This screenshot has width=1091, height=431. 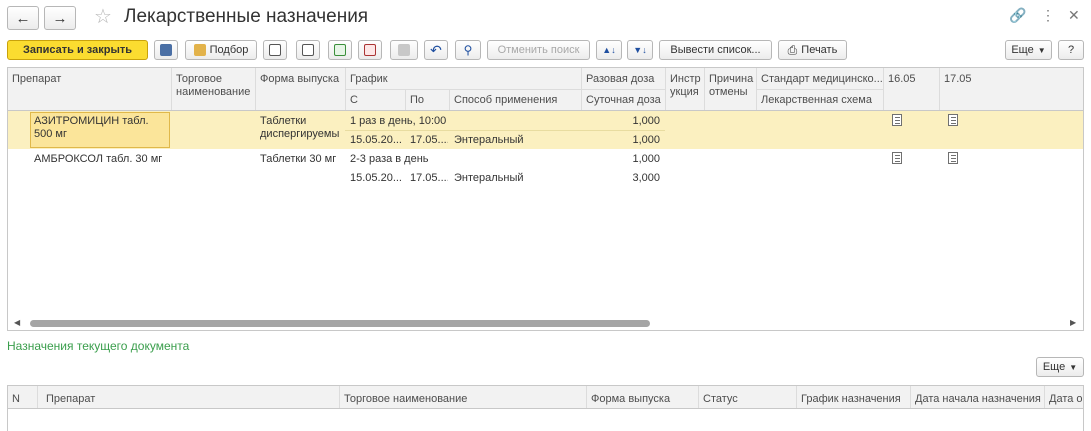 What do you see at coordinates (646, 140) in the screenshot?
I see `row-daily-dose: 1,000` at bounding box center [646, 140].